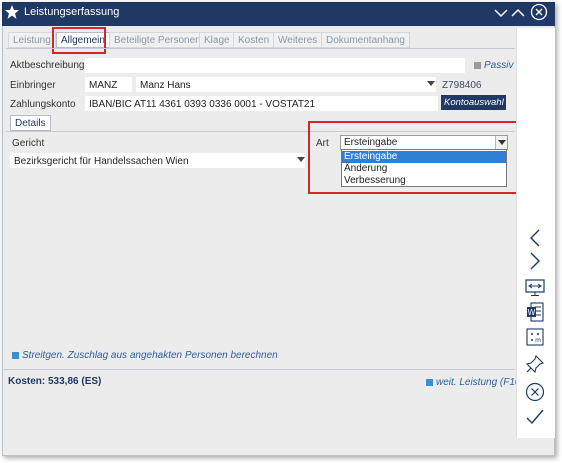 This screenshot has height=463, width=562. What do you see at coordinates (429, 382) in the screenshot?
I see `weit-leistung-checkbox` at bounding box center [429, 382].